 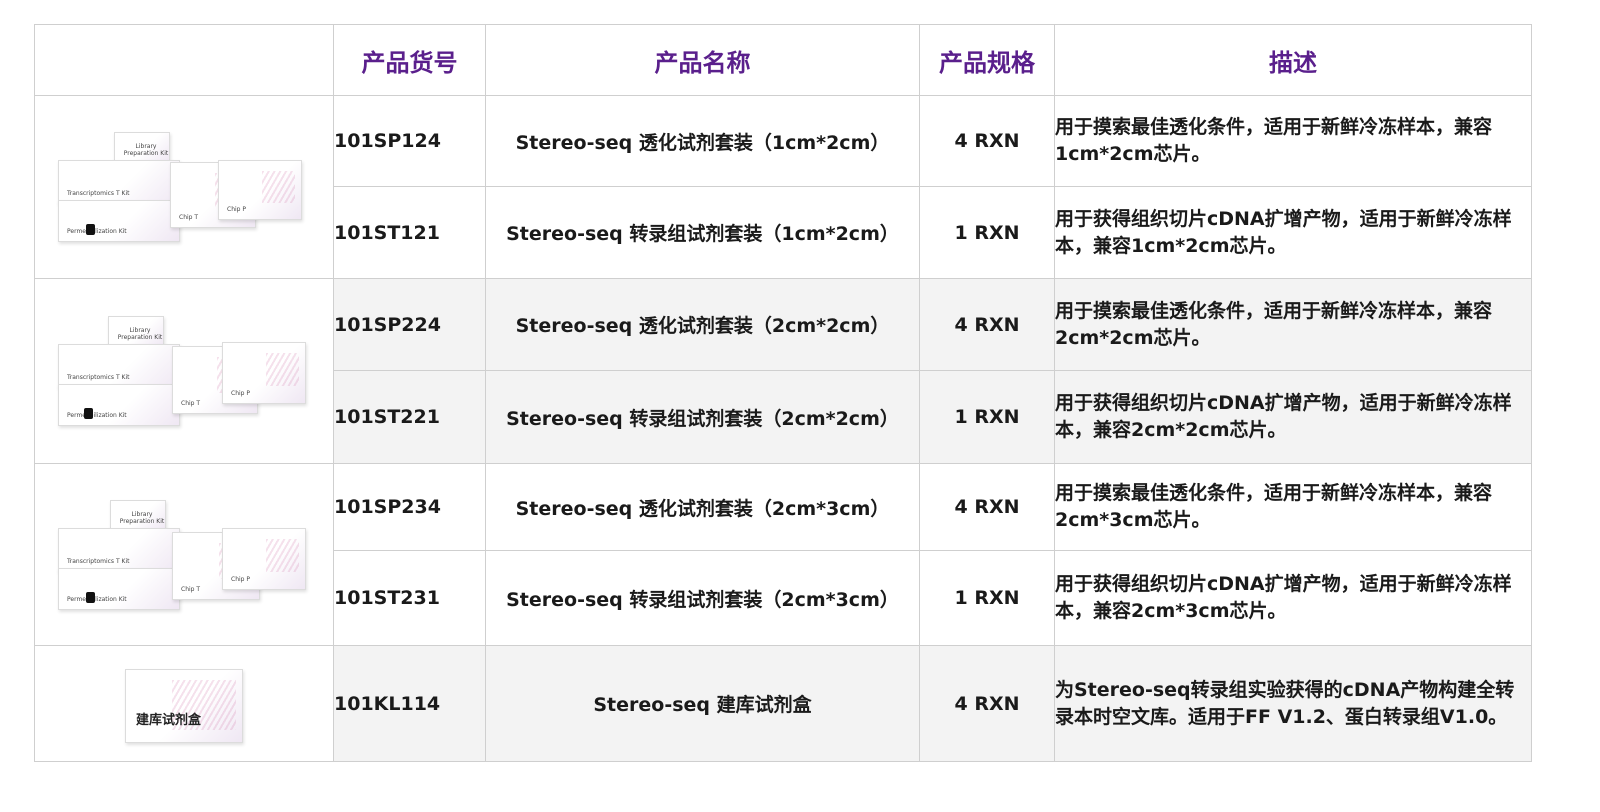 I want to click on product-code: 101ST121, so click(x=409, y=232).